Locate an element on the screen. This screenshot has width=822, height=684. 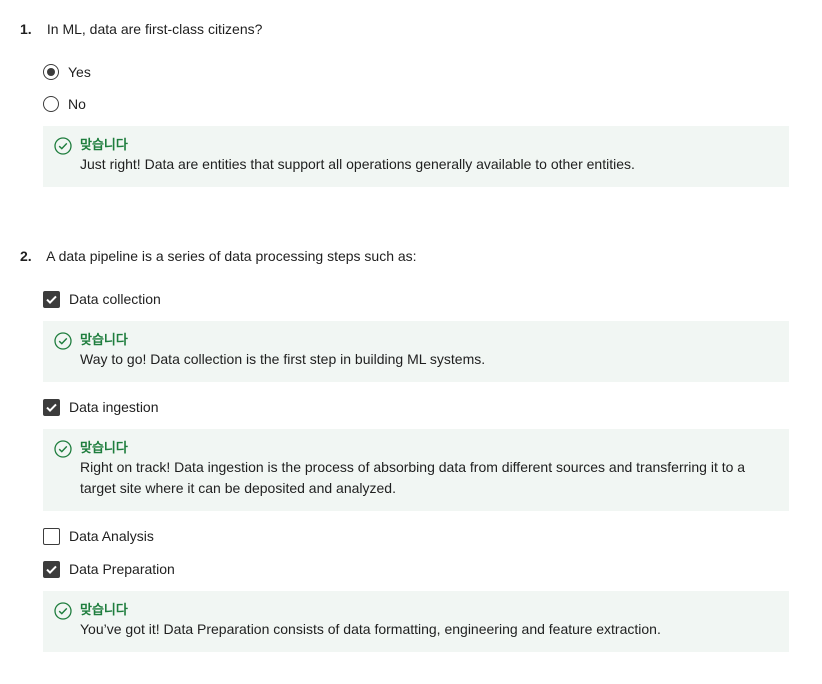
checkbox-option-data-preparation: Data Preparation is located at coordinates (109, 569).